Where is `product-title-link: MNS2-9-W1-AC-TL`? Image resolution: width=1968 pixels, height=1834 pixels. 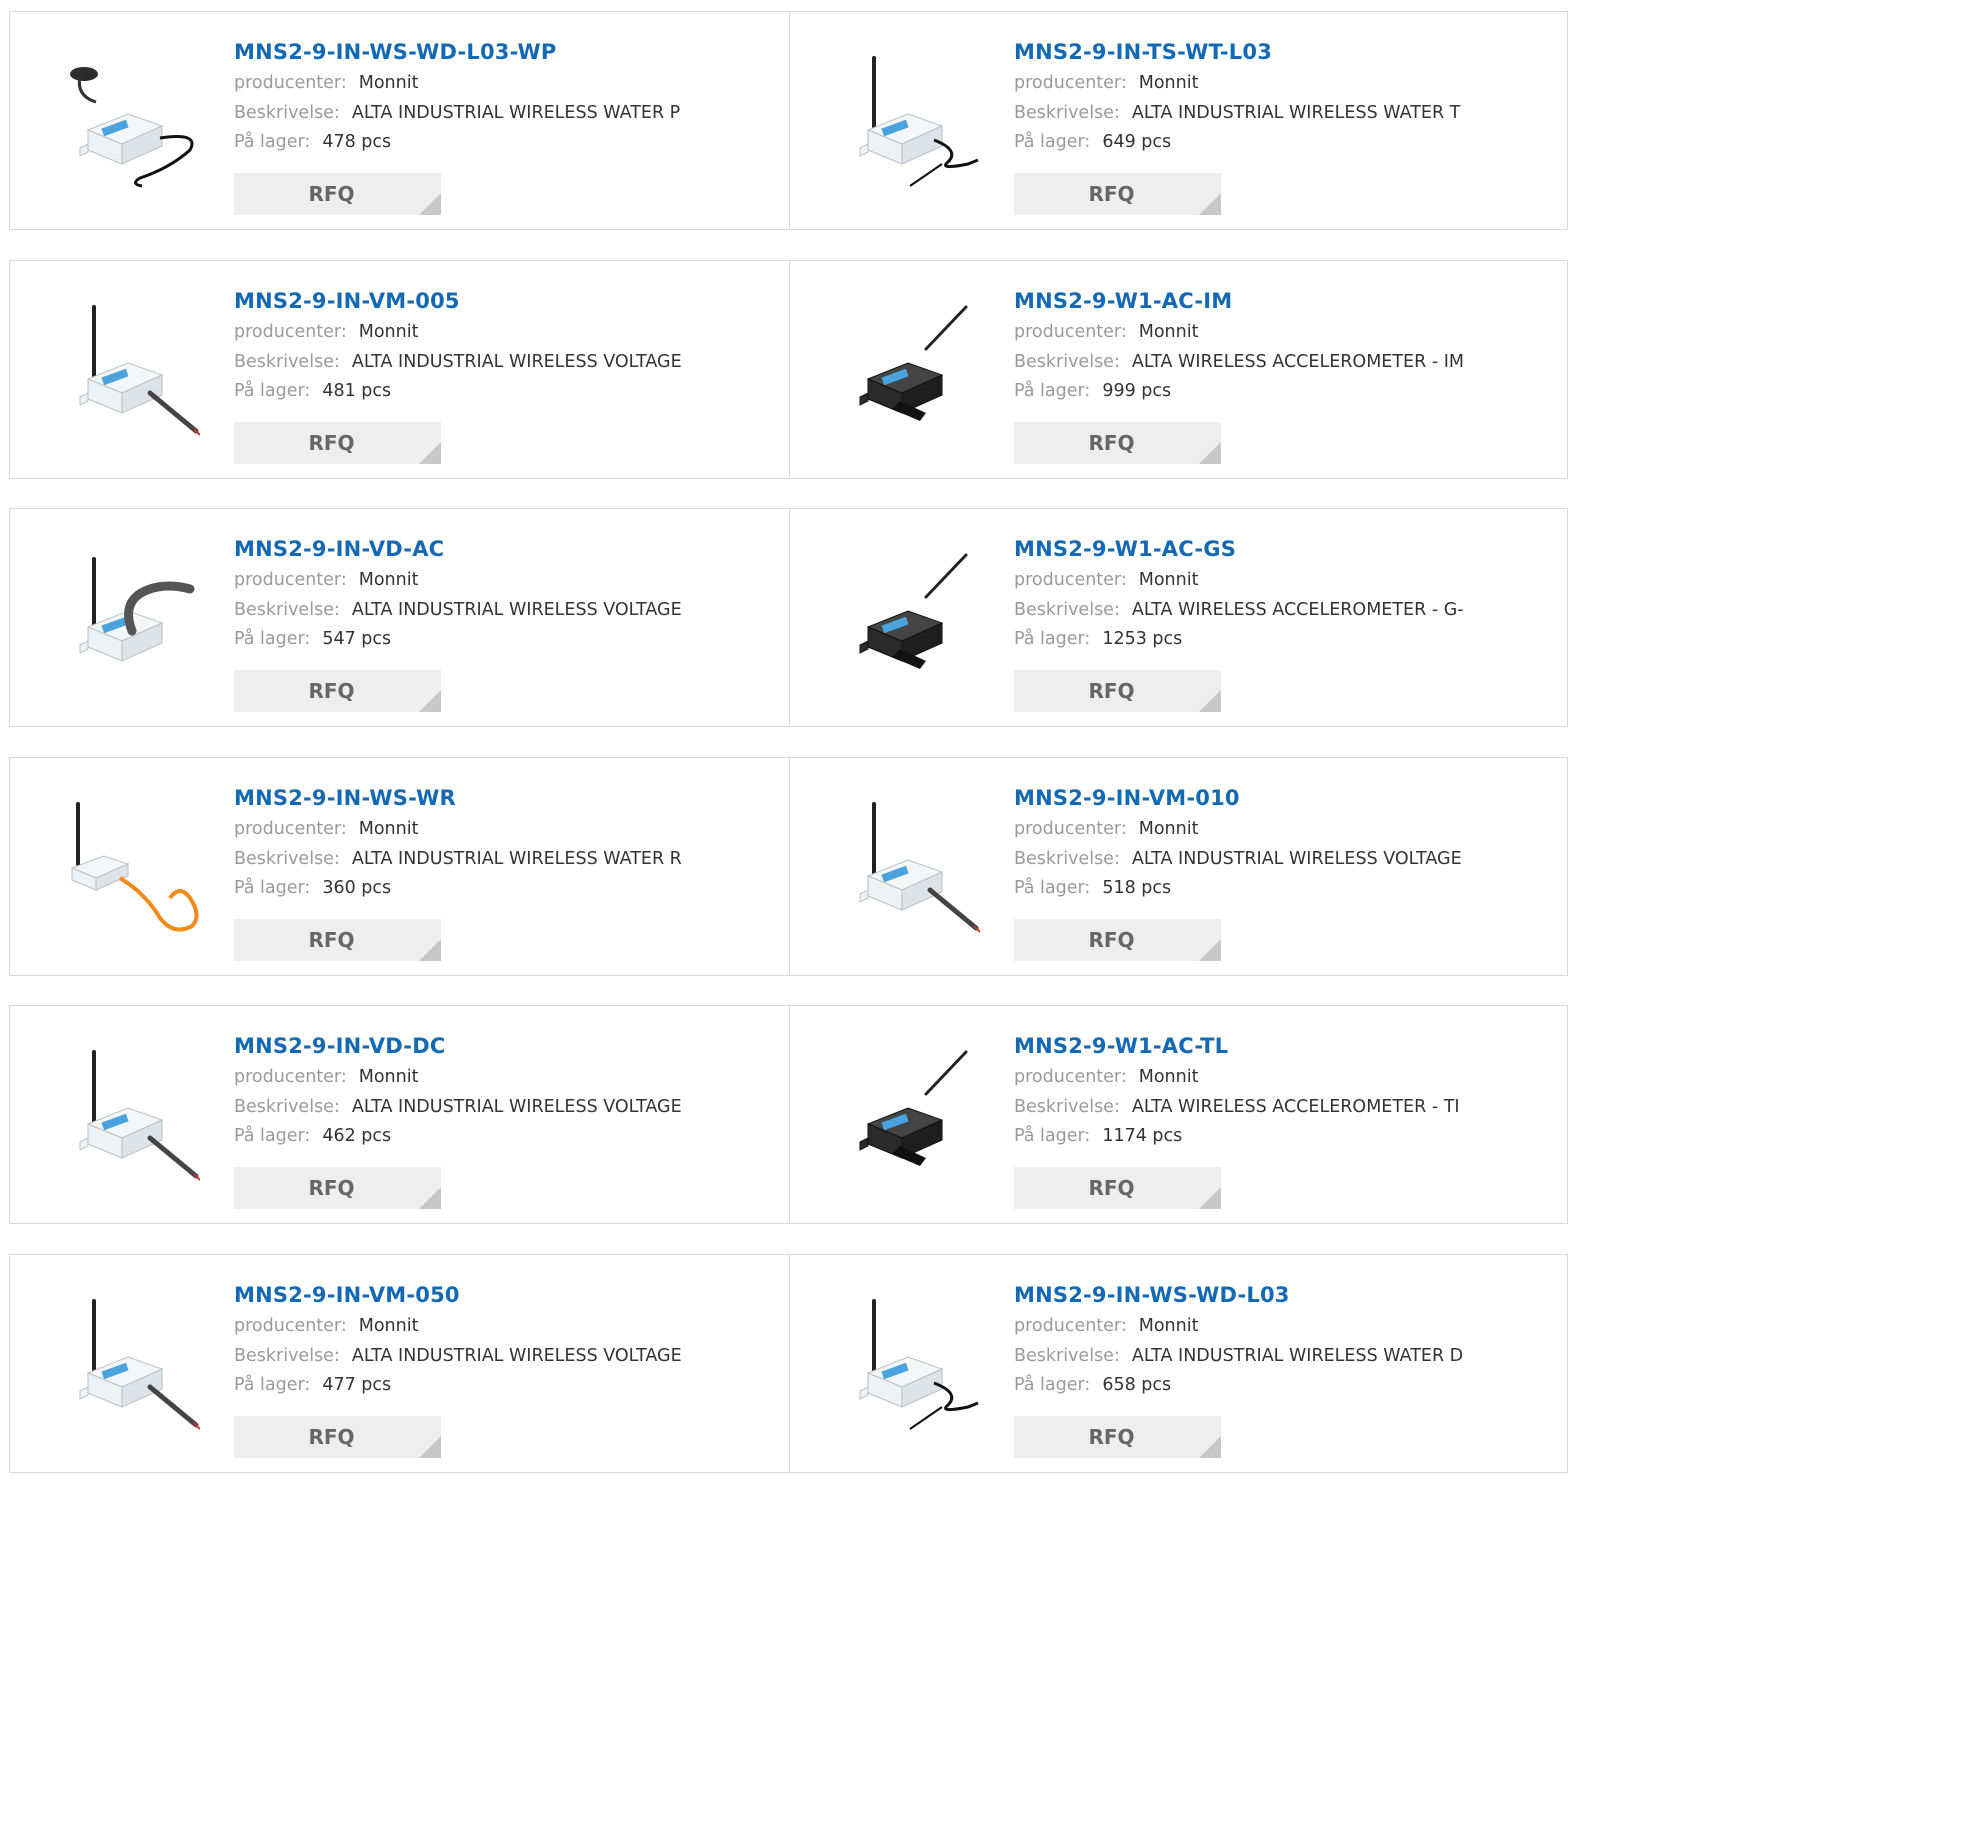
product-title-link: MNS2-9-W1-AC-TL is located at coordinates (1237, 1047).